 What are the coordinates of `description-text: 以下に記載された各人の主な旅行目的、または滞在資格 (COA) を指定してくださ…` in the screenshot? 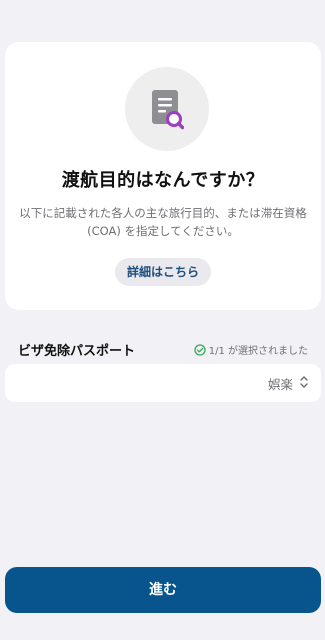 It's located at (163, 222).